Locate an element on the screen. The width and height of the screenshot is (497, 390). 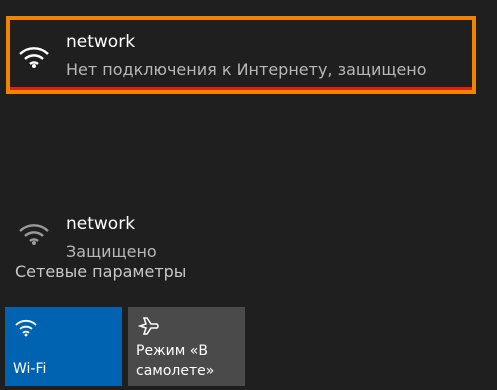
airplane-tile-label: Режим «В самолете» is located at coordinates (175, 361).